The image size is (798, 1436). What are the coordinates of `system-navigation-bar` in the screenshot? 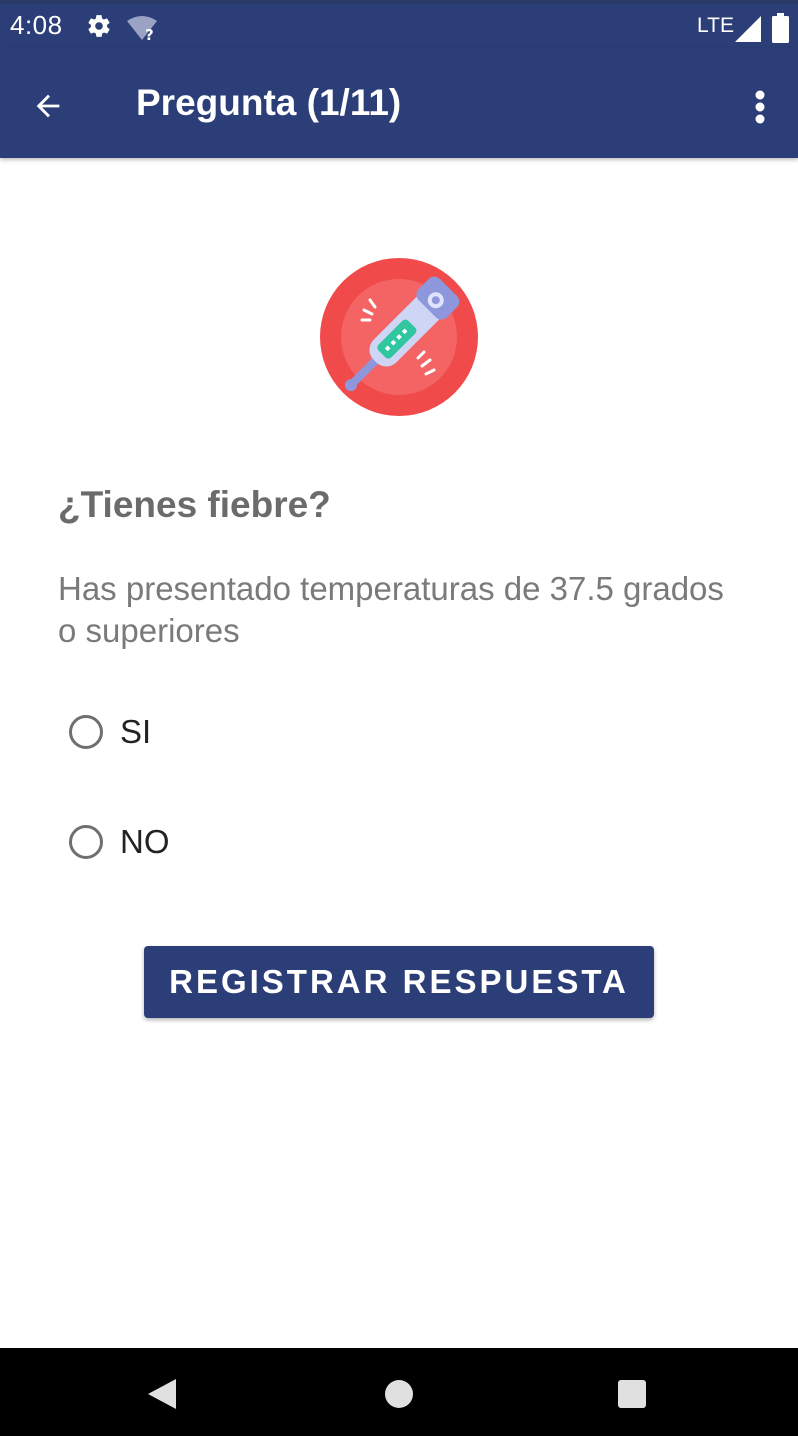 It's located at (399, 1392).